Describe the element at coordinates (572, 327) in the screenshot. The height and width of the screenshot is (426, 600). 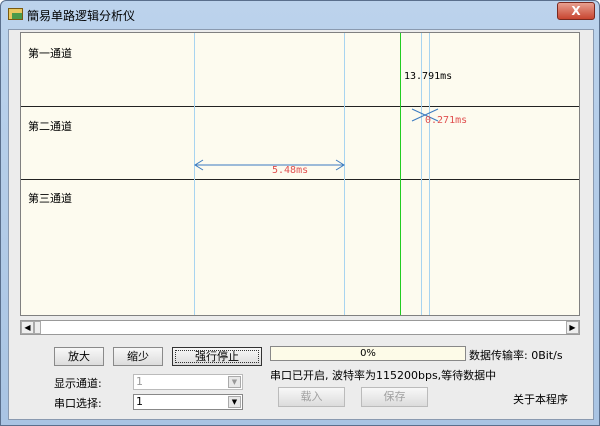
I see `scroll-right-icon: ▶` at that location.